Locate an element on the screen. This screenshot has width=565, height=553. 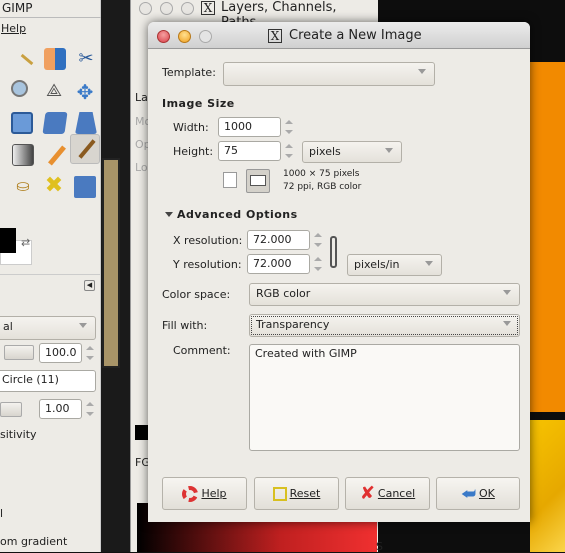
ok-enter-arrow-icon: ⮨ is located at coordinates (469, 493).